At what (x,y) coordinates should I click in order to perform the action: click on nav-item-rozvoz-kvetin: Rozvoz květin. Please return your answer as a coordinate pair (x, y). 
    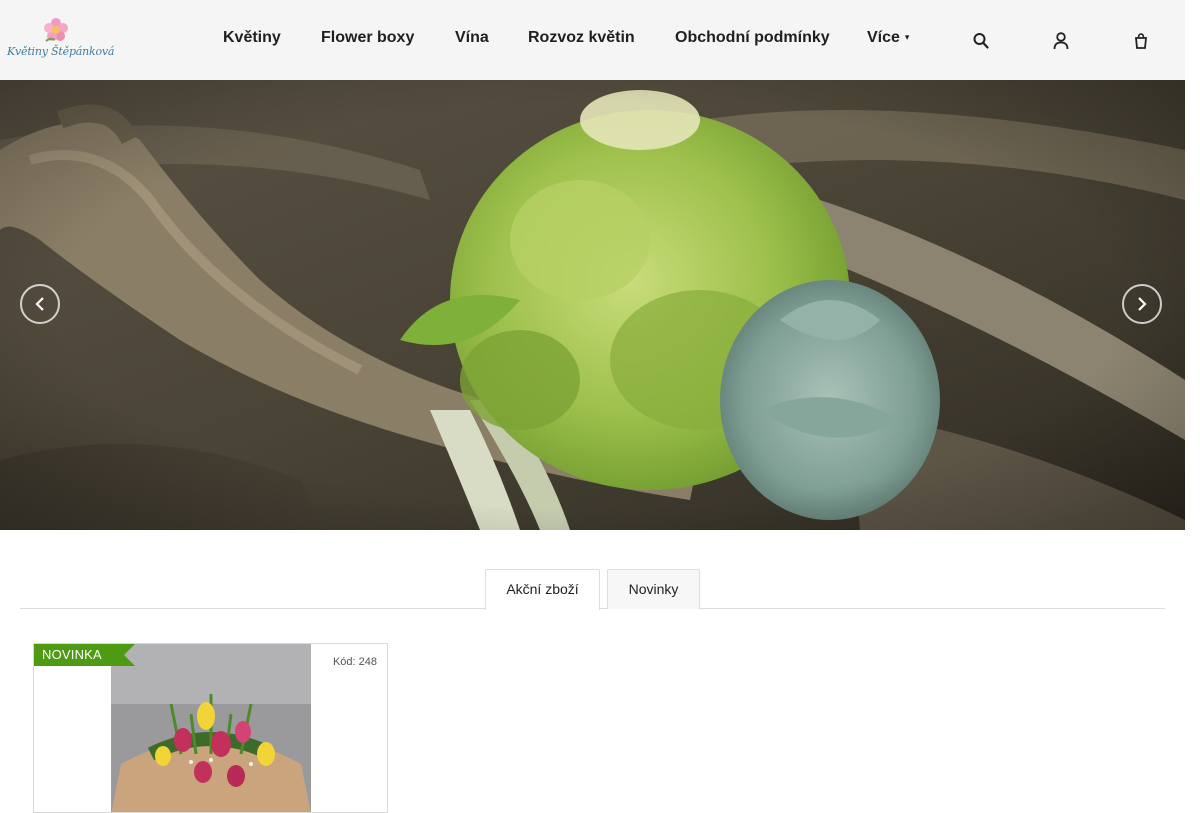
    Looking at the image, I should click on (581, 38).